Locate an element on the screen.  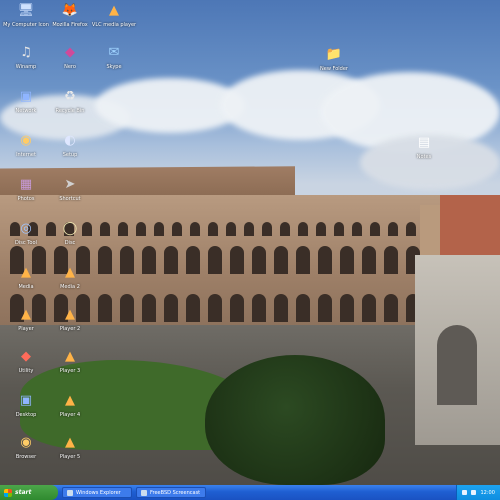
desktop-icon-label: Internet is located at coordinates (26, 155).